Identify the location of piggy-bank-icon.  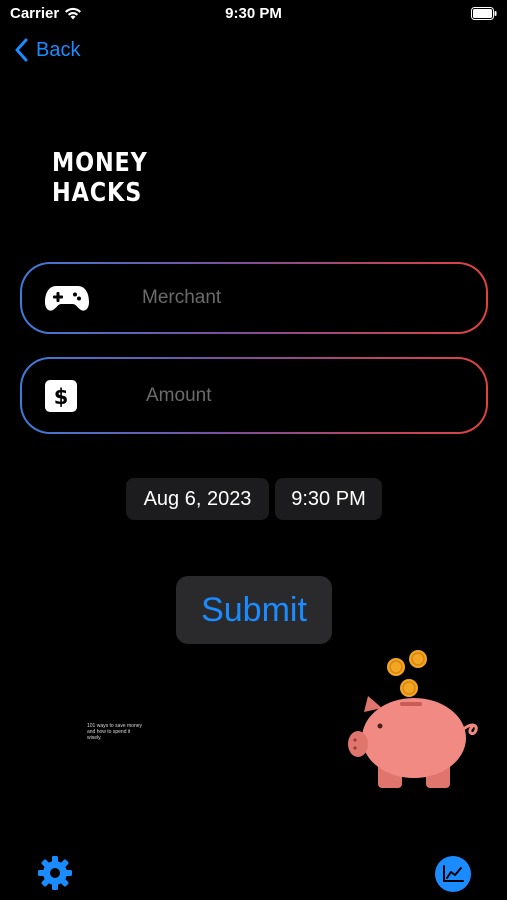
(413, 719).